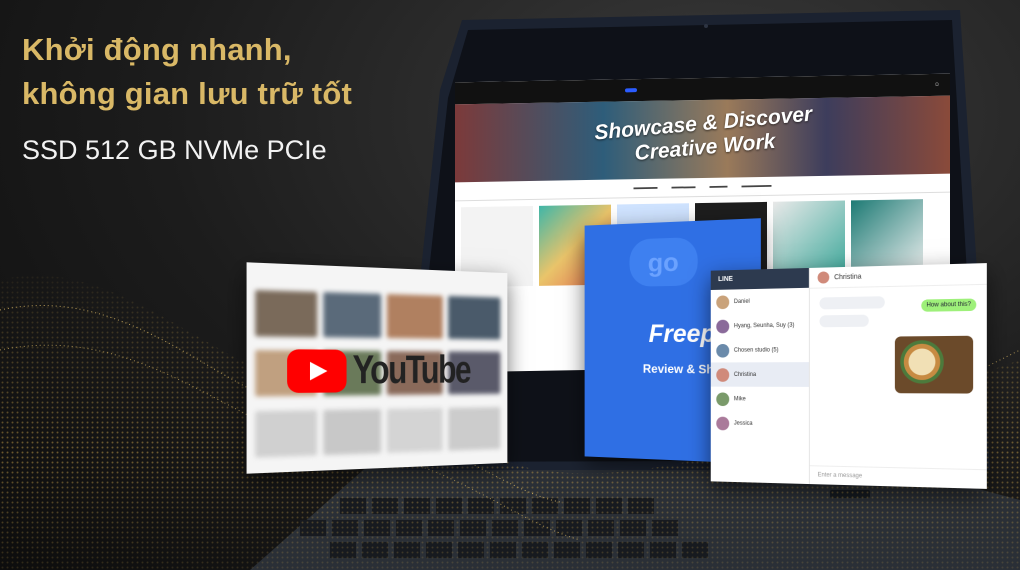 The image size is (1020, 570). What do you see at coordinates (718, 186) in the screenshot?
I see `site-tab: ▬▬▬` at bounding box center [718, 186].